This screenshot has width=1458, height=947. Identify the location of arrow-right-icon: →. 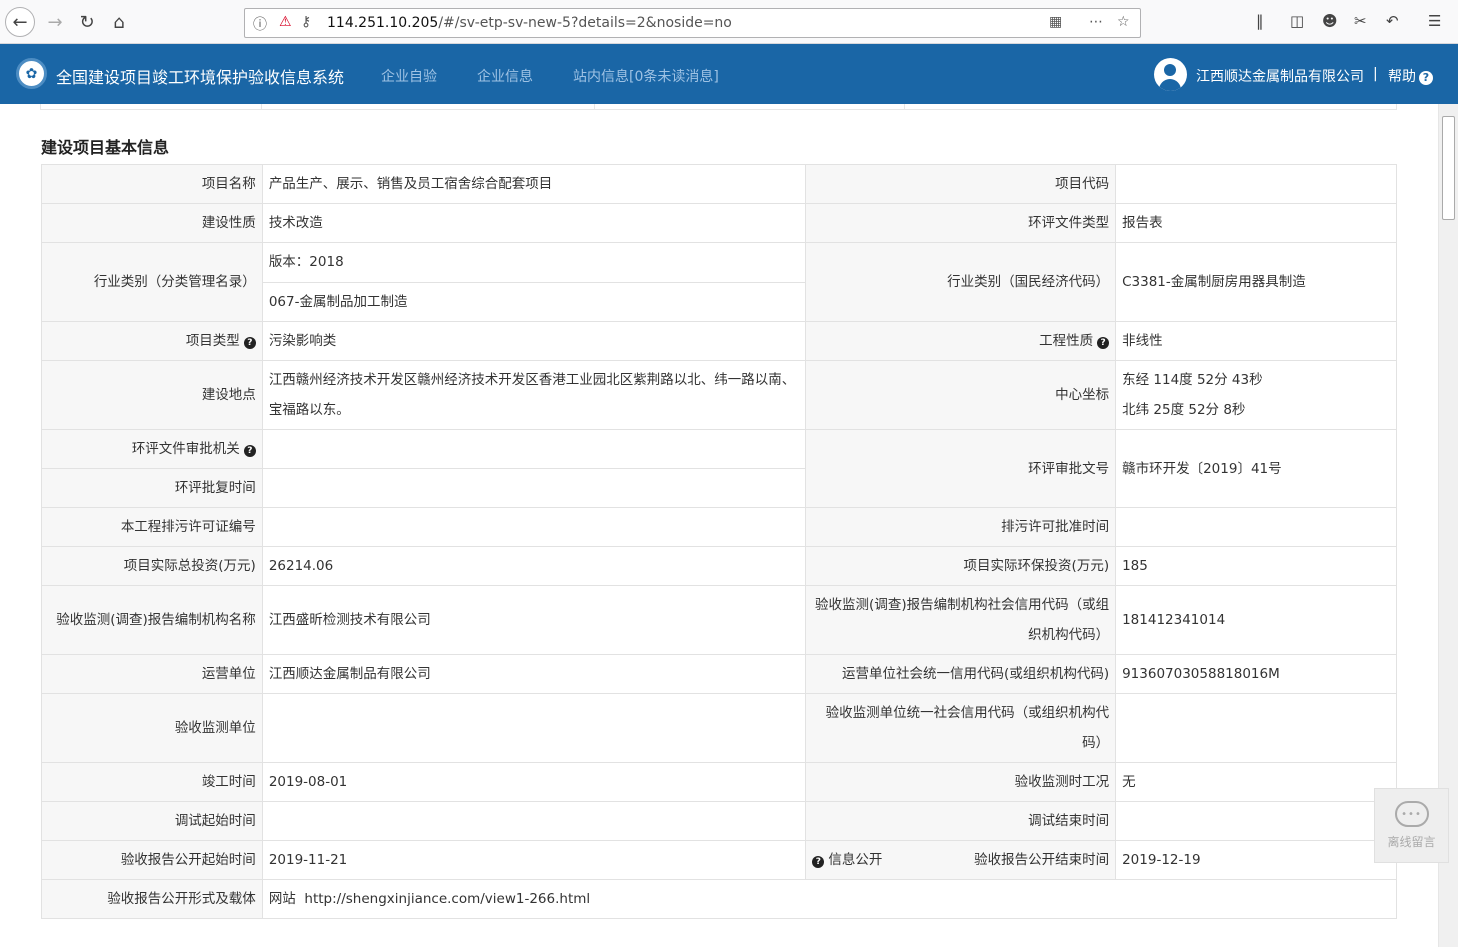
(55, 22).